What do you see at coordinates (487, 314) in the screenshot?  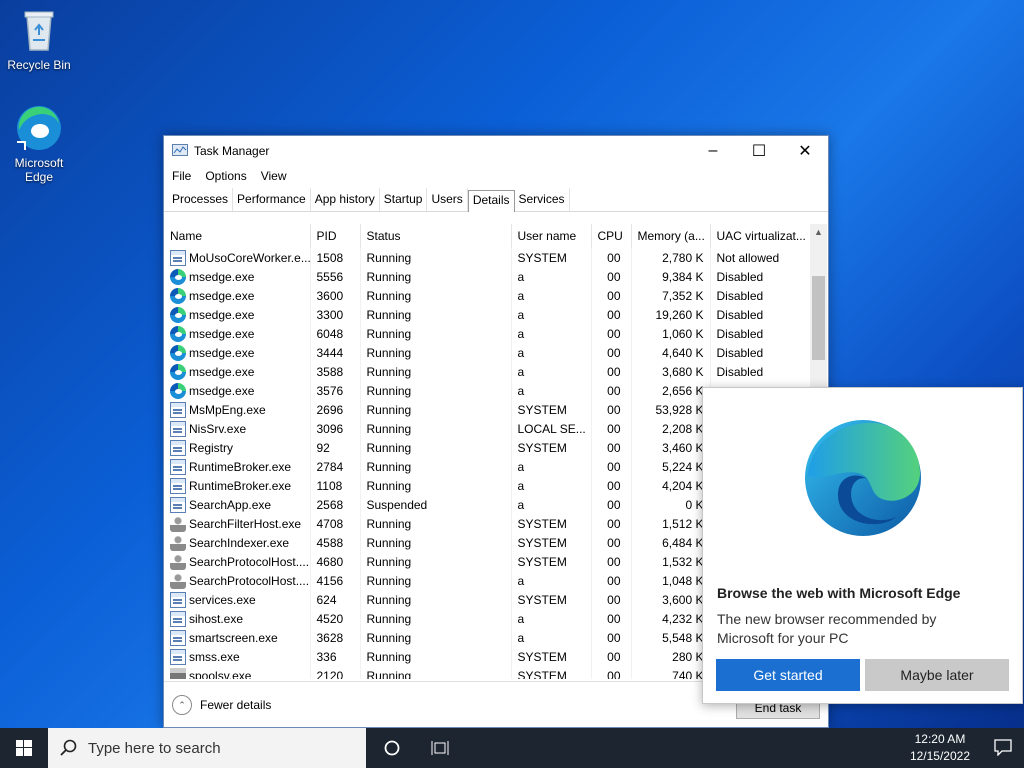 I see `table-row: msedge.exe 3300 Running a 00 19,260 K Disabled` at bounding box center [487, 314].